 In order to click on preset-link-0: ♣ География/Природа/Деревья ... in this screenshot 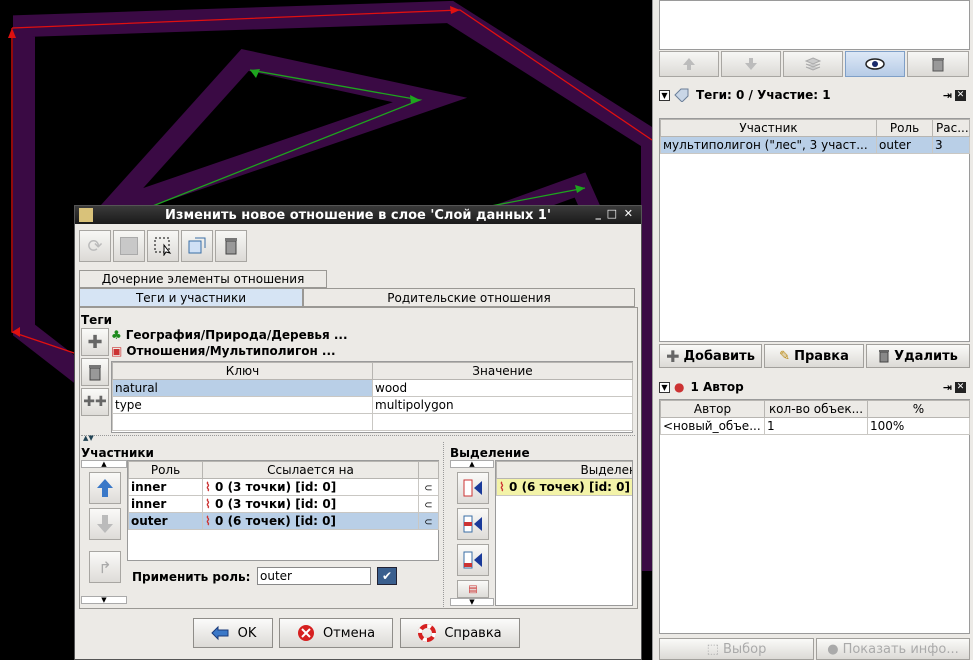, I will do `click(229, 335)`.